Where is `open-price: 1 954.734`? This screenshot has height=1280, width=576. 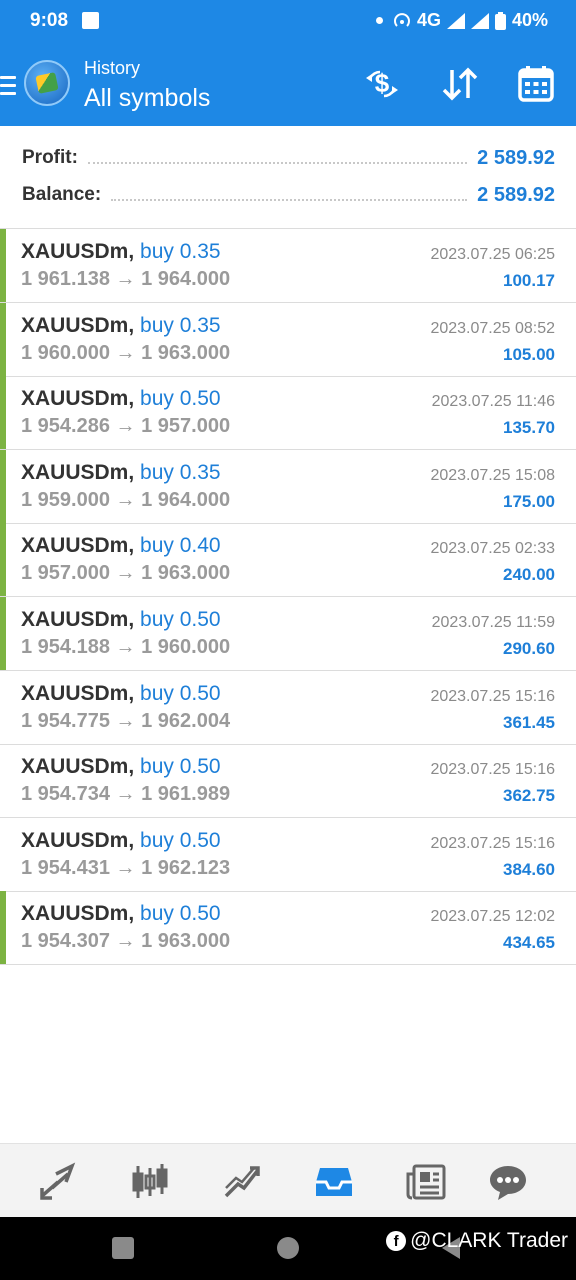 open-price: 1 954.734 is located at coordinates (65, 794).